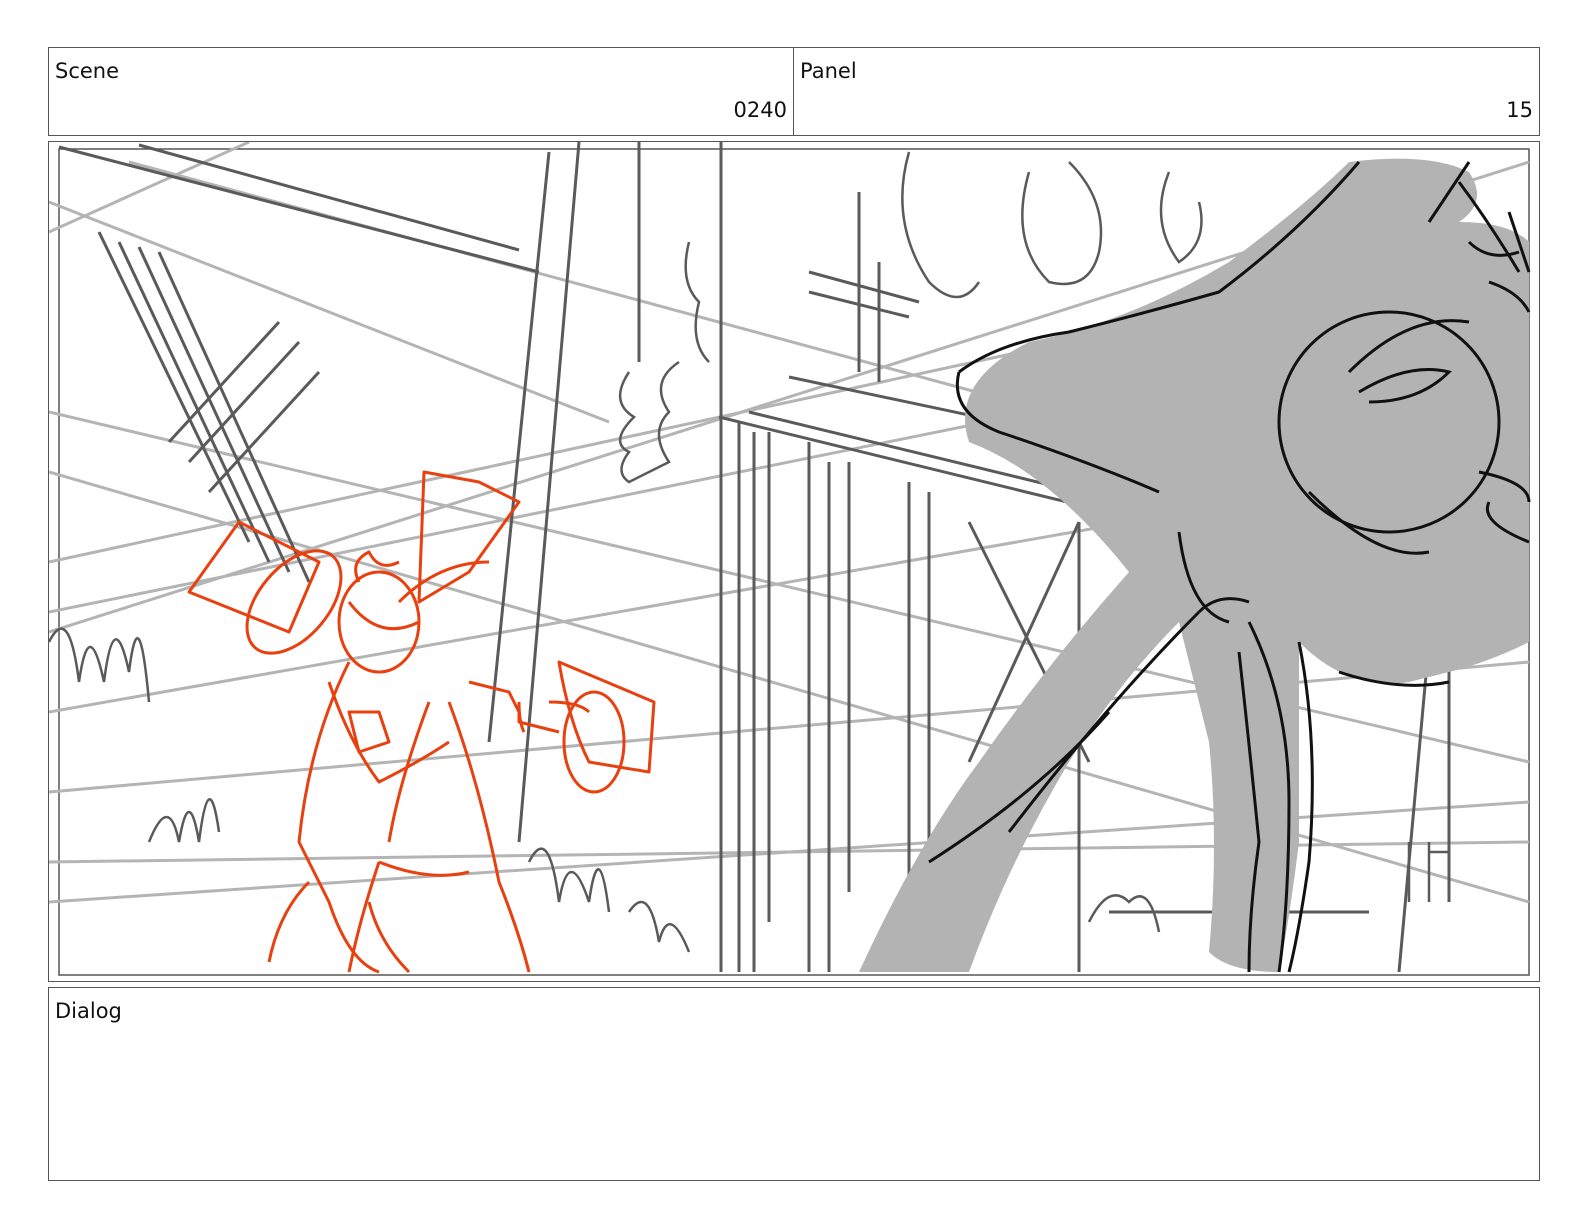  What do you see at coordinates (88, 1011) in the screenshot?
I see `dialog-label: Dialog` at bounding box center [88, 1011].